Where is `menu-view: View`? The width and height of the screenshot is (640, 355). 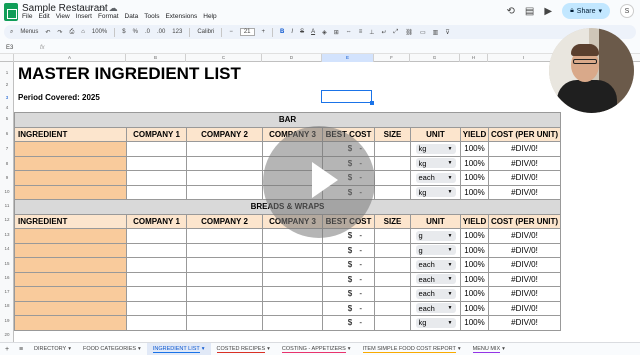
menu-view: View is located at coordinates (63, 16).